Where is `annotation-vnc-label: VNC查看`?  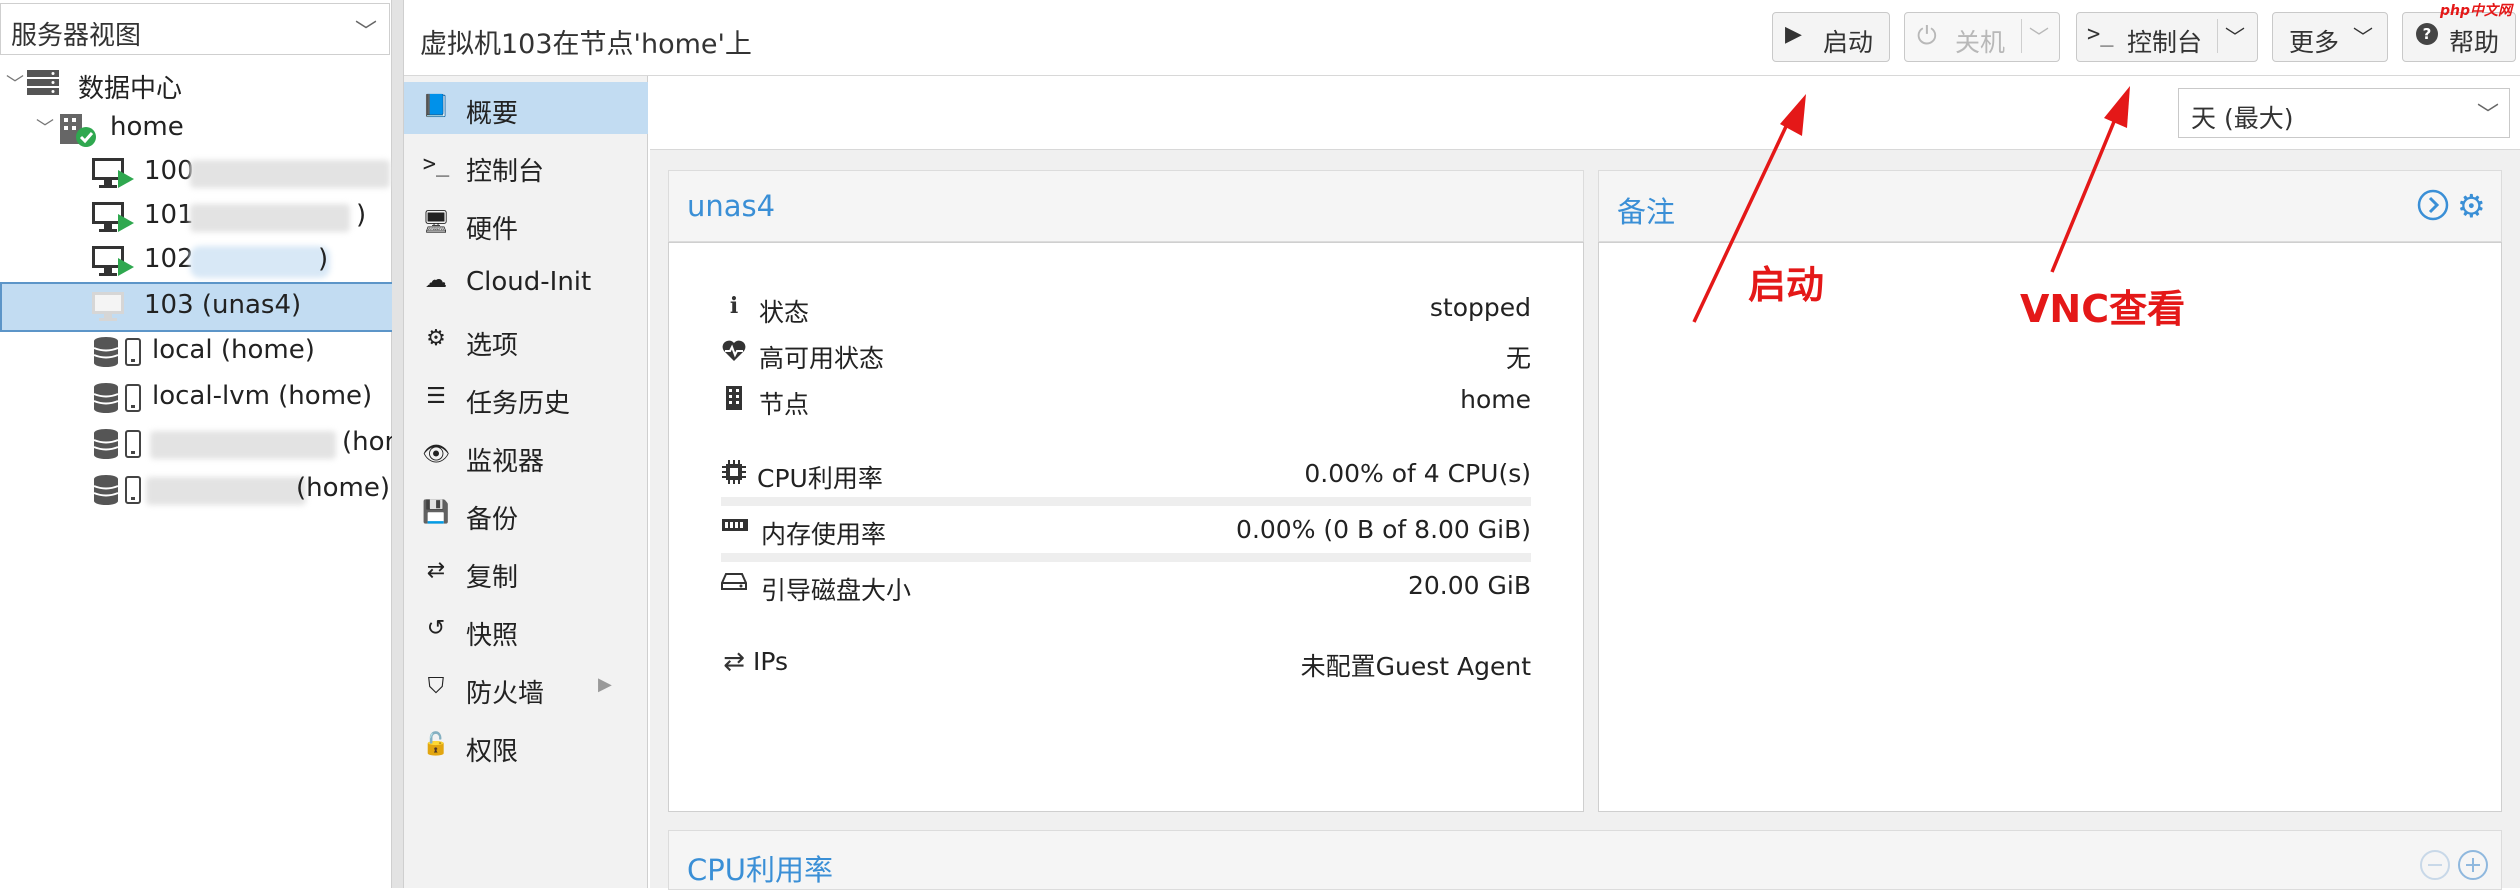 annotation-vnc-label: VNC查看 is located at coordinates (2103, 309).